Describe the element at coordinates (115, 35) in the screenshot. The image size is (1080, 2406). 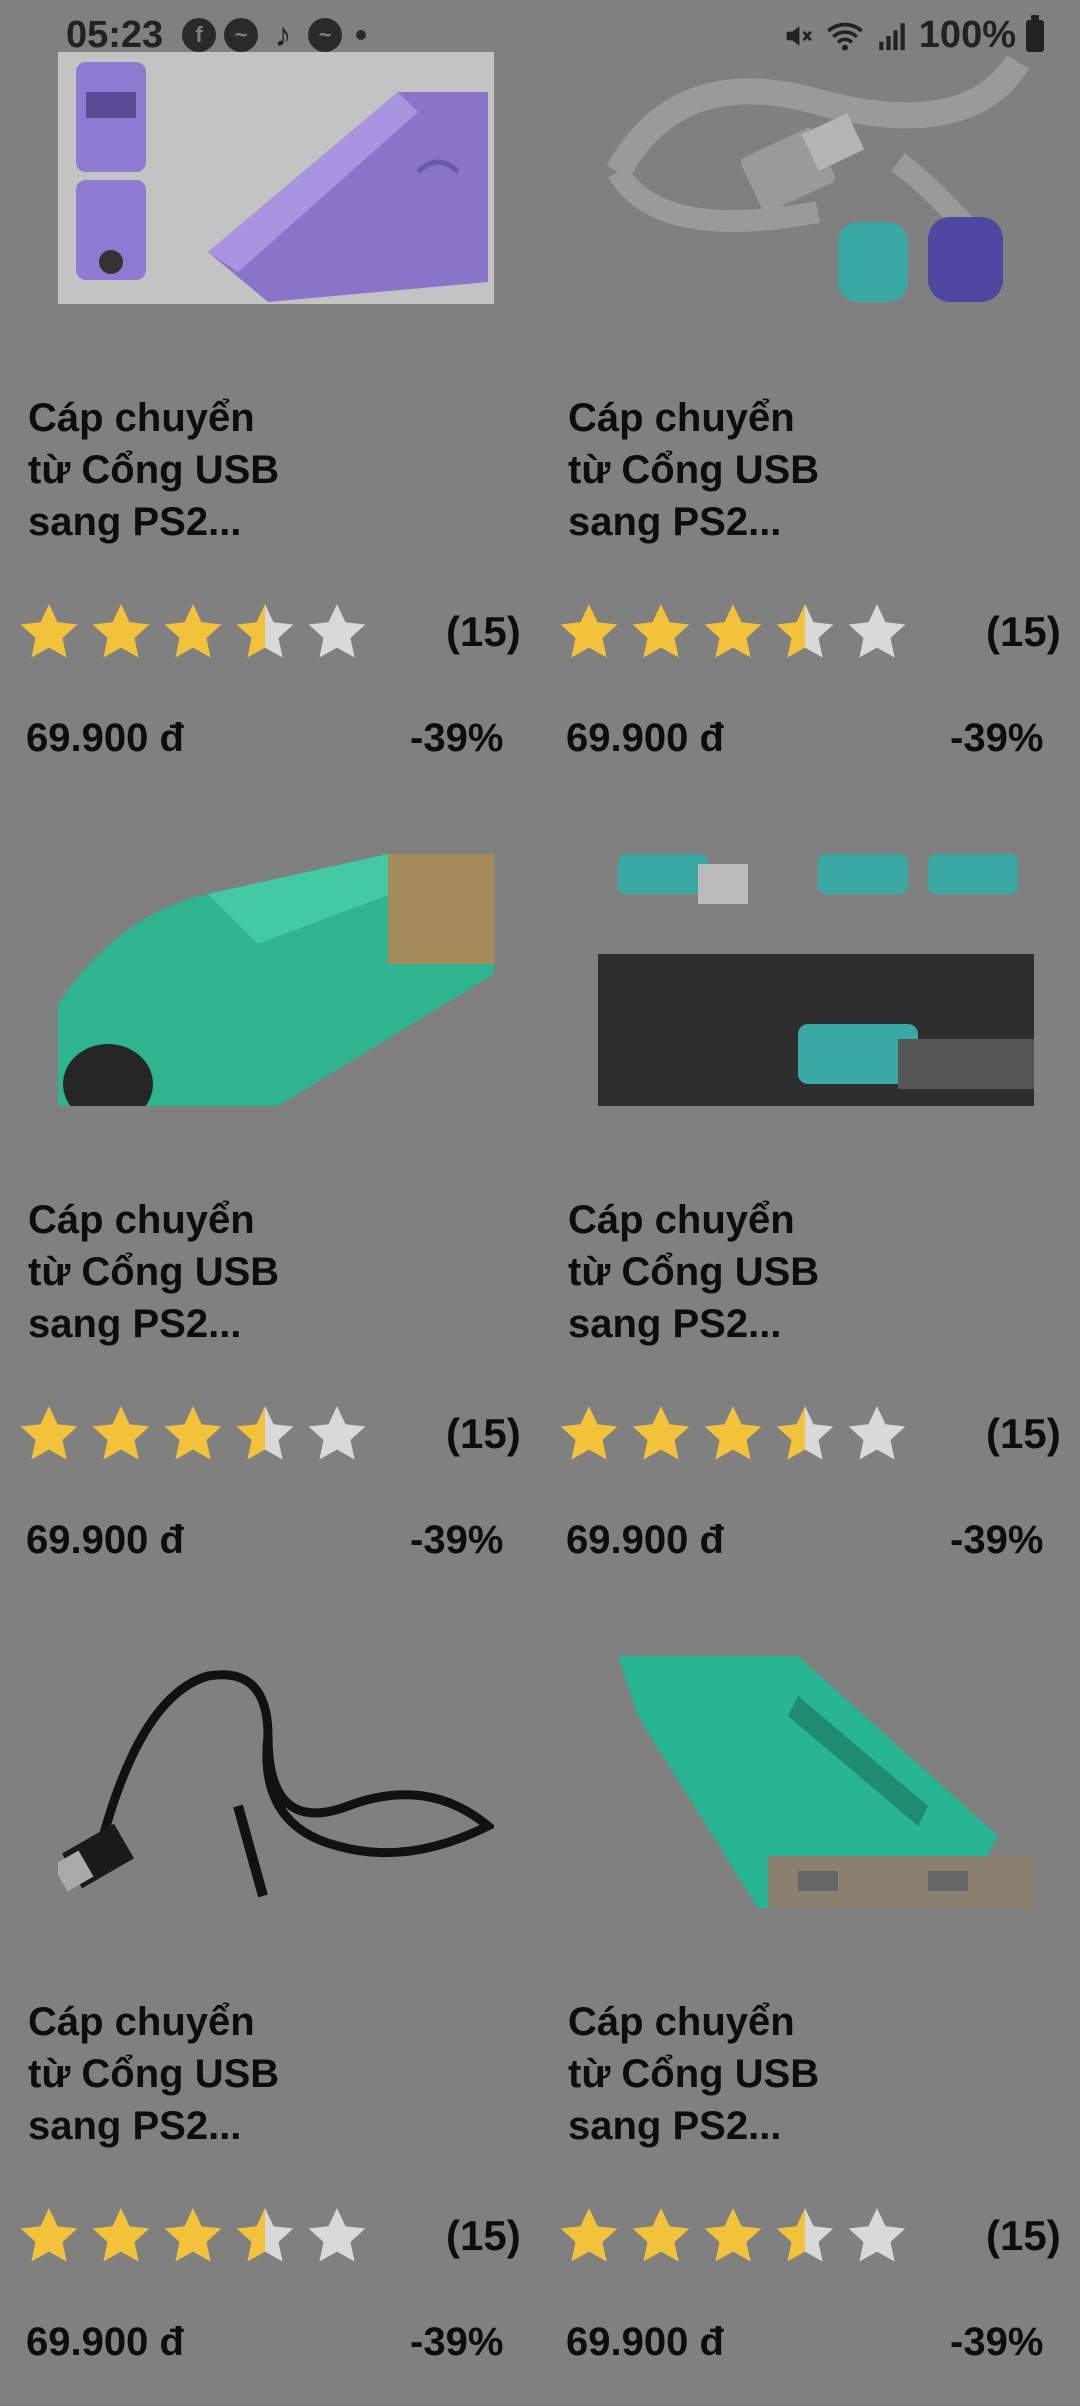
I see `status-time: 05:23` at that location.